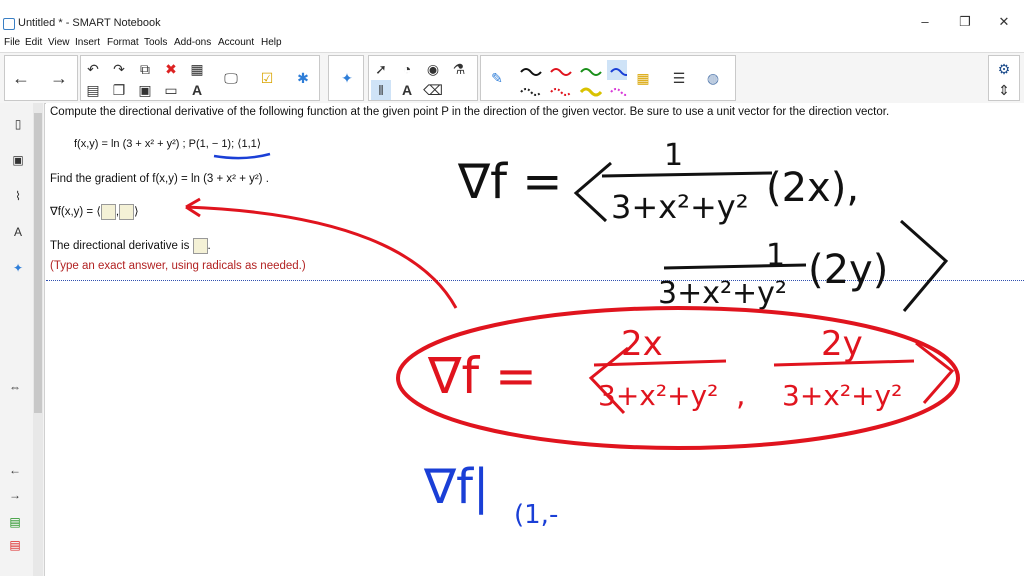  Describe the element at coordinates (536, 515) in the screenshot. I see `ink-blue-sub: (1,-` at that location.